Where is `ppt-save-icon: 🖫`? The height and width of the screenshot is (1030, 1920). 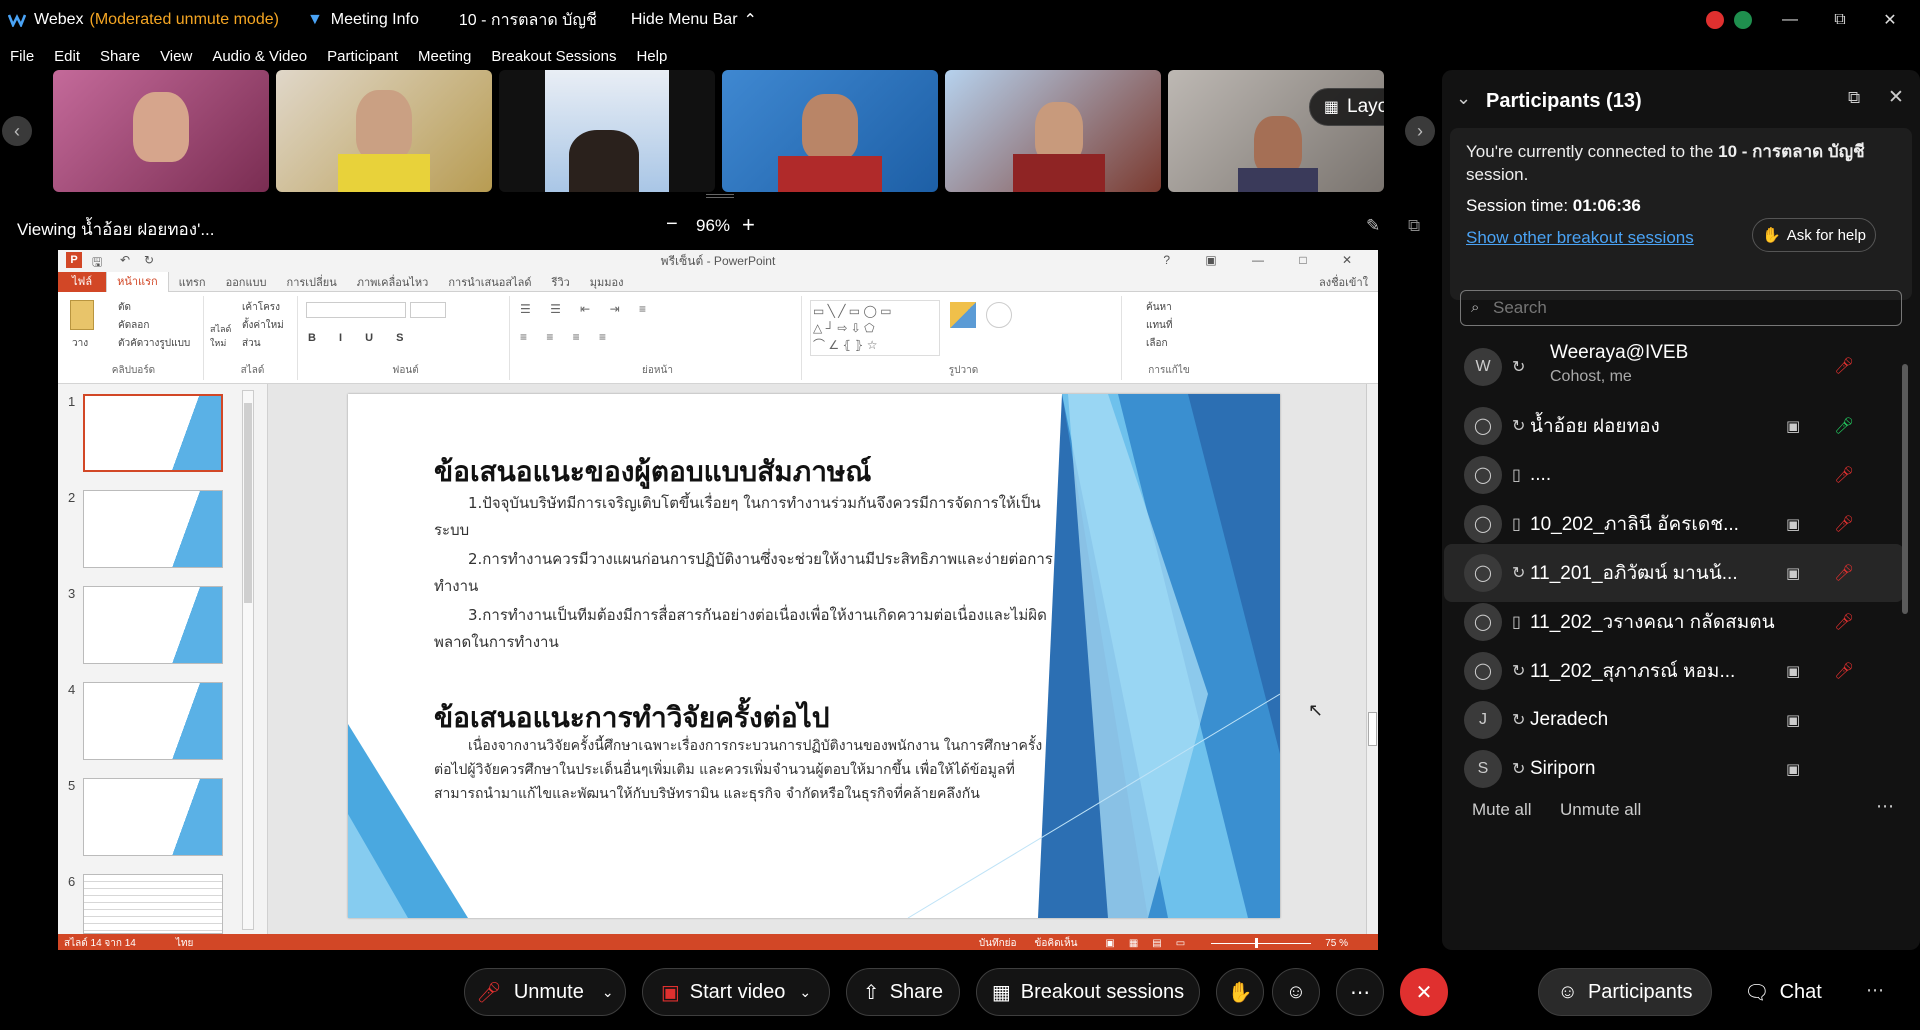
ppt-save-icon: 🖫 is located at coordinates (97, 262).